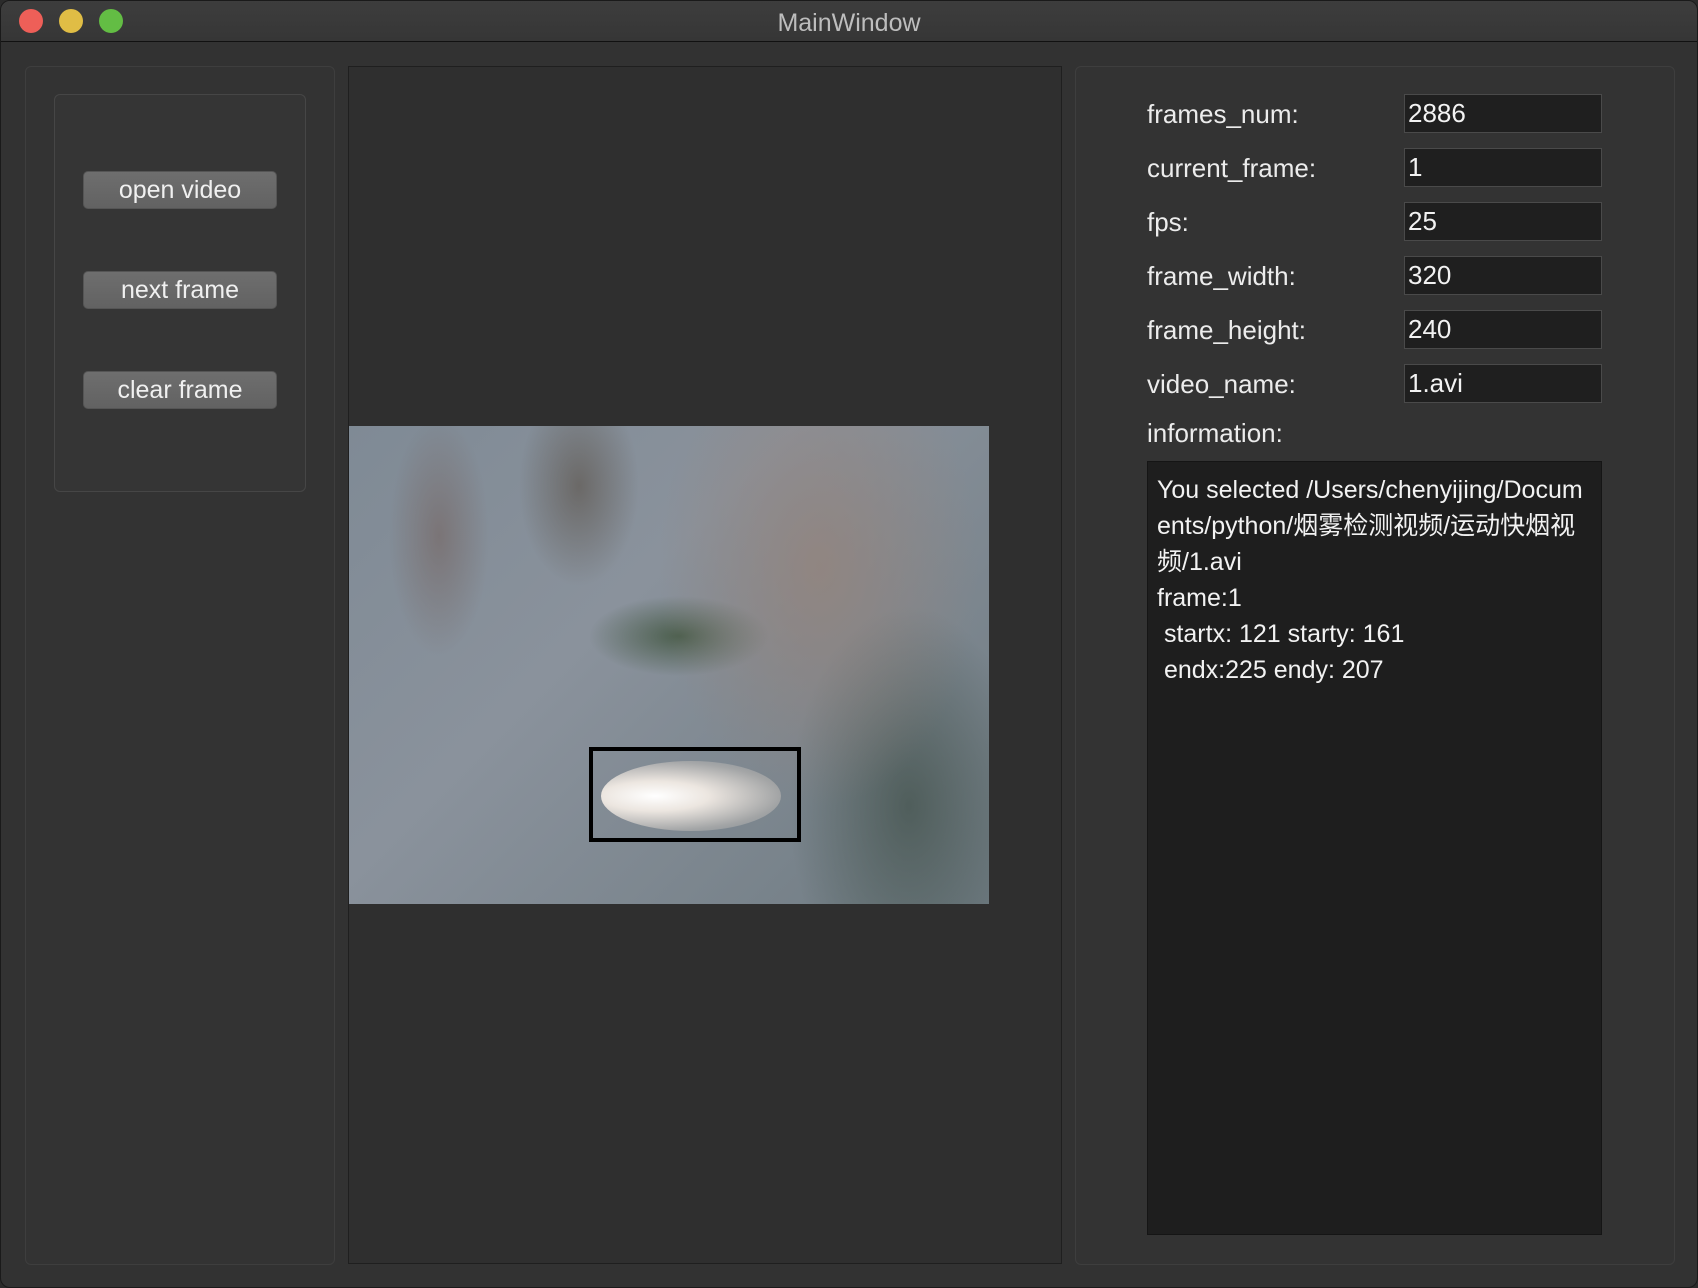 Image resolution: width=1698 pixels, height=1288 pixels. Describe the element at coordinates (1232, 168) in the screenshot. I see `current-frame-label: current_frame:` at that location.